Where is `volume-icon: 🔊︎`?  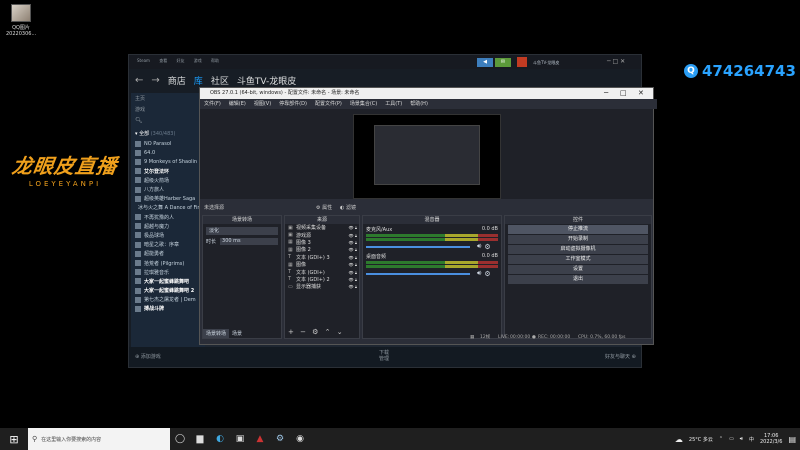 volume-icon: 🔊︎ is located at coordinates (741, 439).